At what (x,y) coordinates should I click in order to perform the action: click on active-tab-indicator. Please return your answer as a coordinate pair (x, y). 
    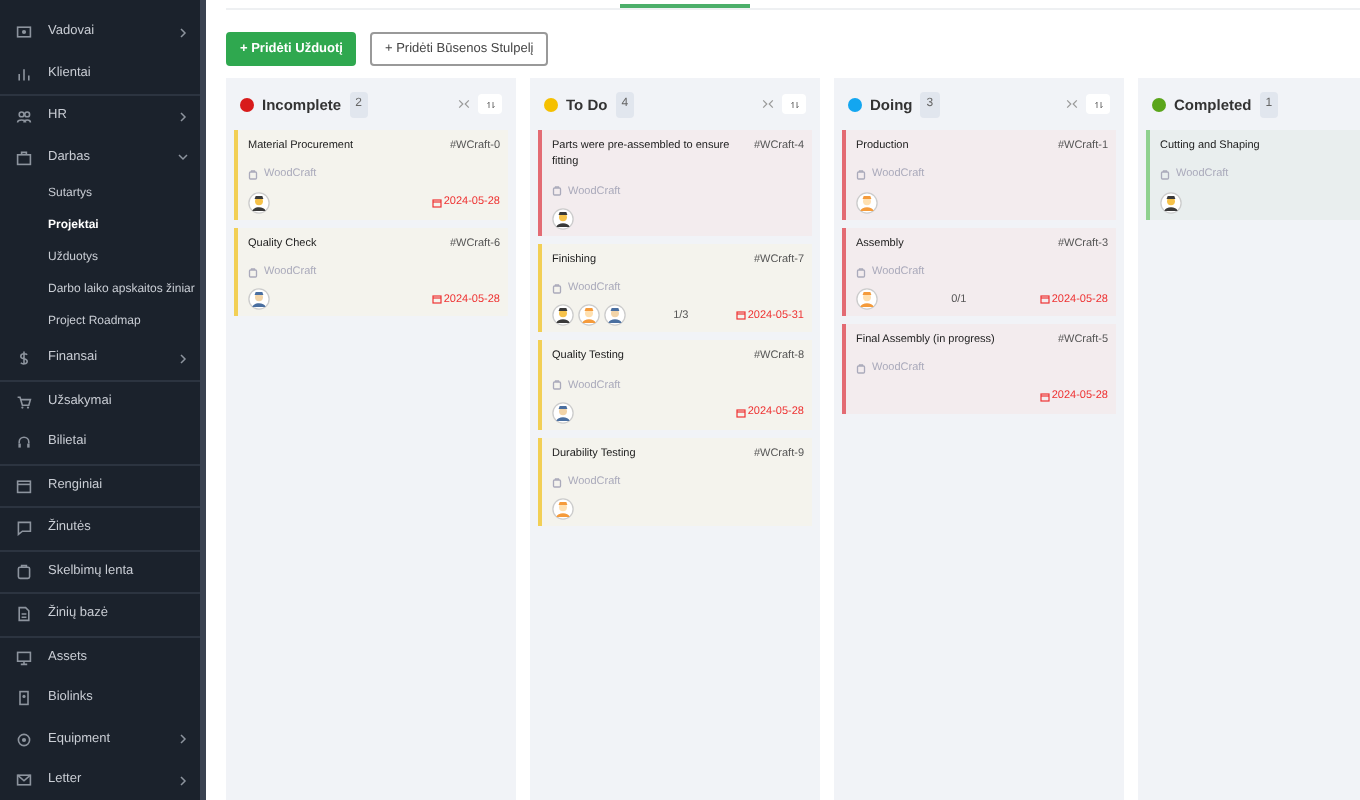
    Looking at the image, I should click on (685, 6).